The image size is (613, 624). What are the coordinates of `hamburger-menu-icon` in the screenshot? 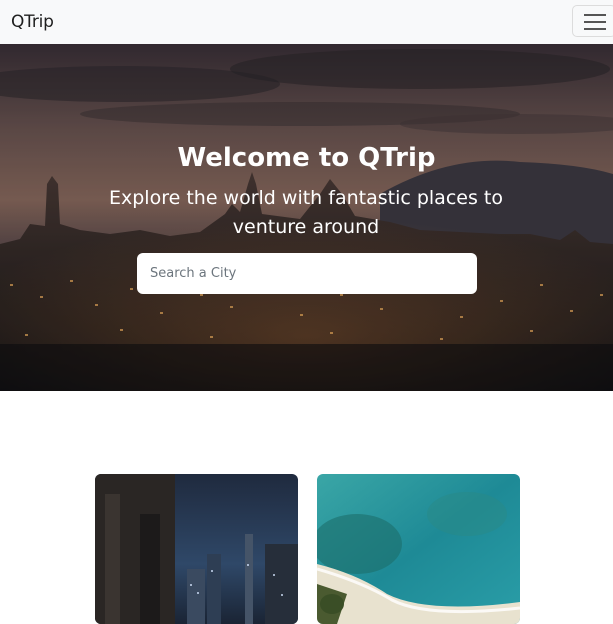 It's located at (595, 22).